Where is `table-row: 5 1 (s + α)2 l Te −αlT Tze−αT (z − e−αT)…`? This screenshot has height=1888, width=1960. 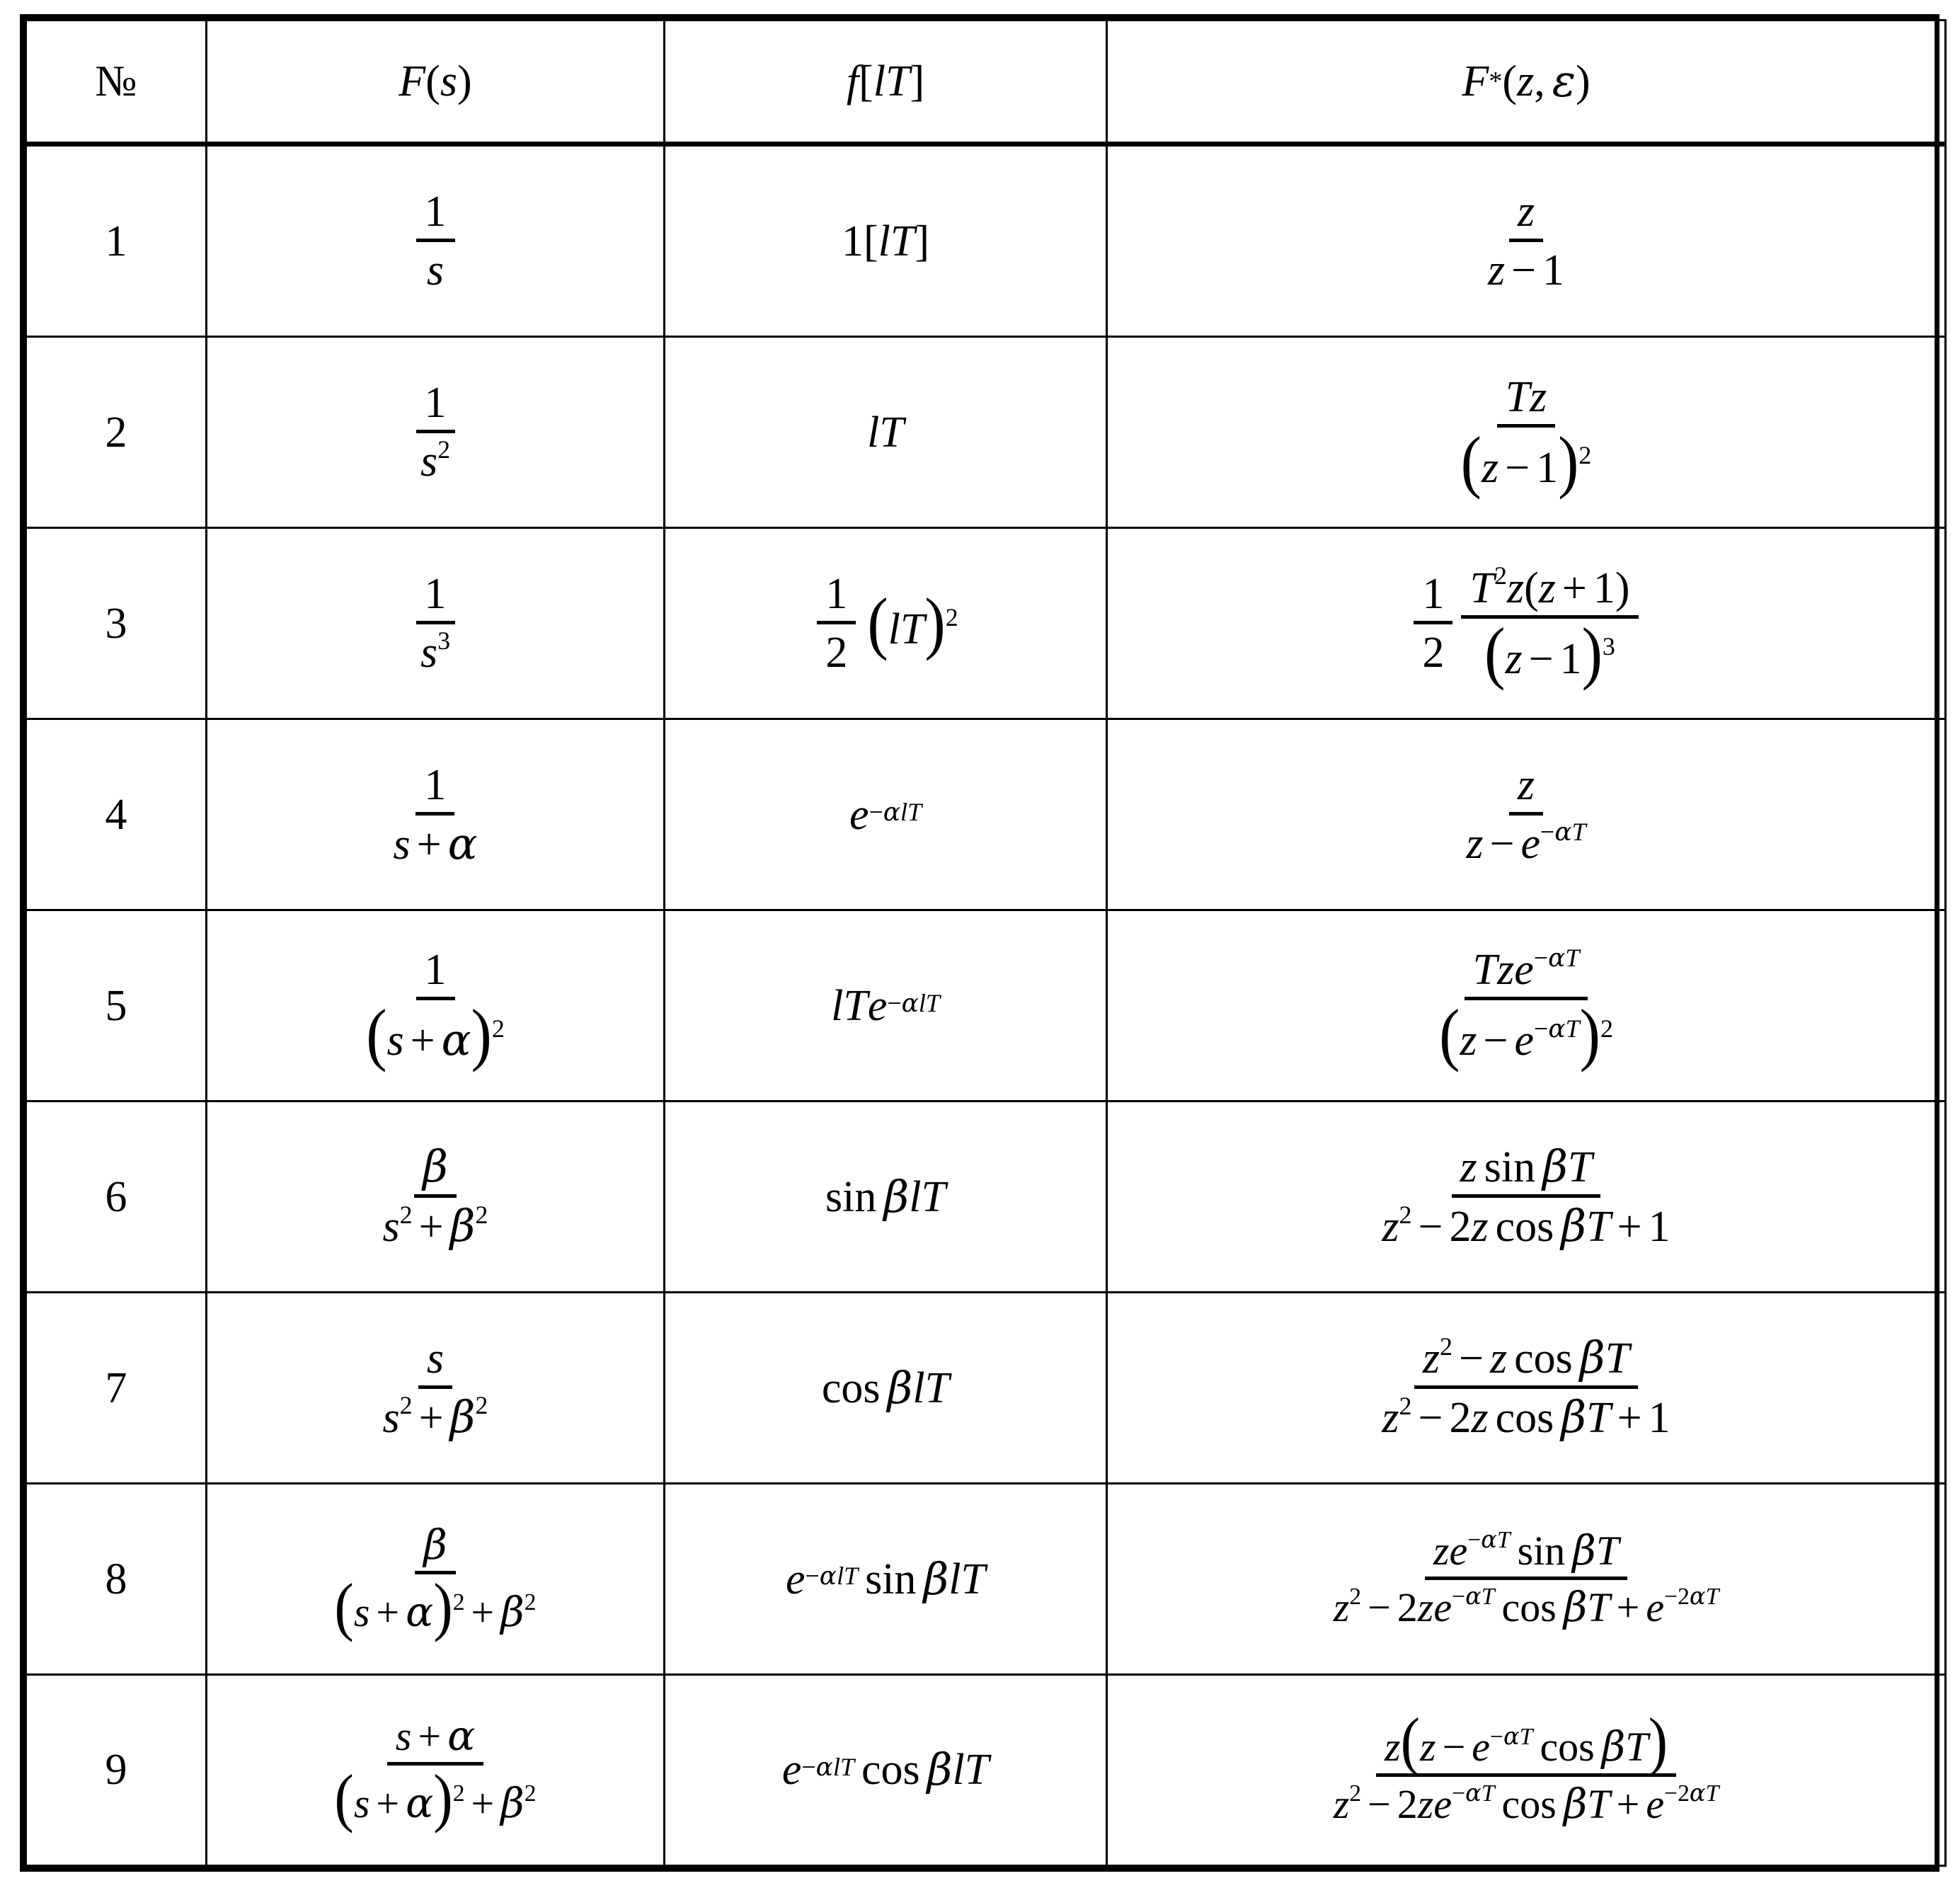
table-row: 5 1 (s + α)2 l Te −αlT Tze−αT (z − e−αT)… is located at coordinates (986, 1006).